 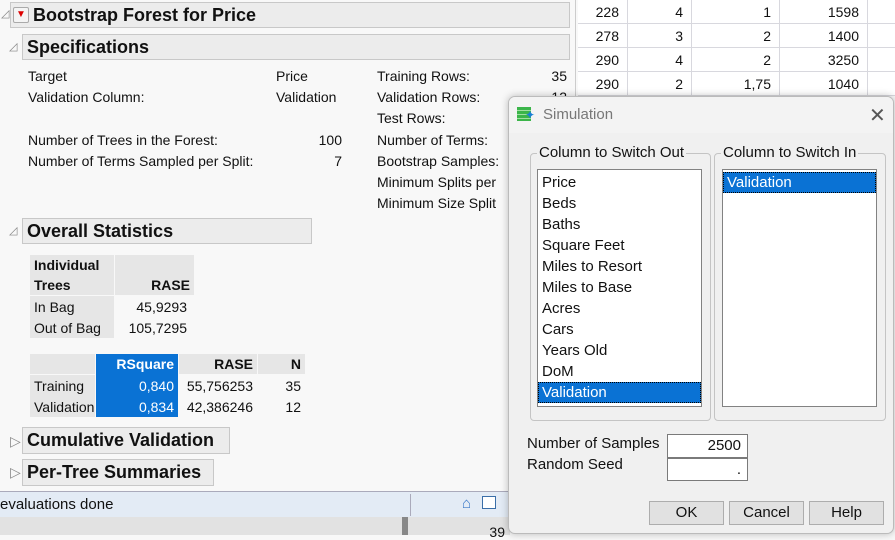 What do you see at coordinates (219, 407) in the screenshot?
I see `cell-value: 42,386246` at bounding box center [219, 407].